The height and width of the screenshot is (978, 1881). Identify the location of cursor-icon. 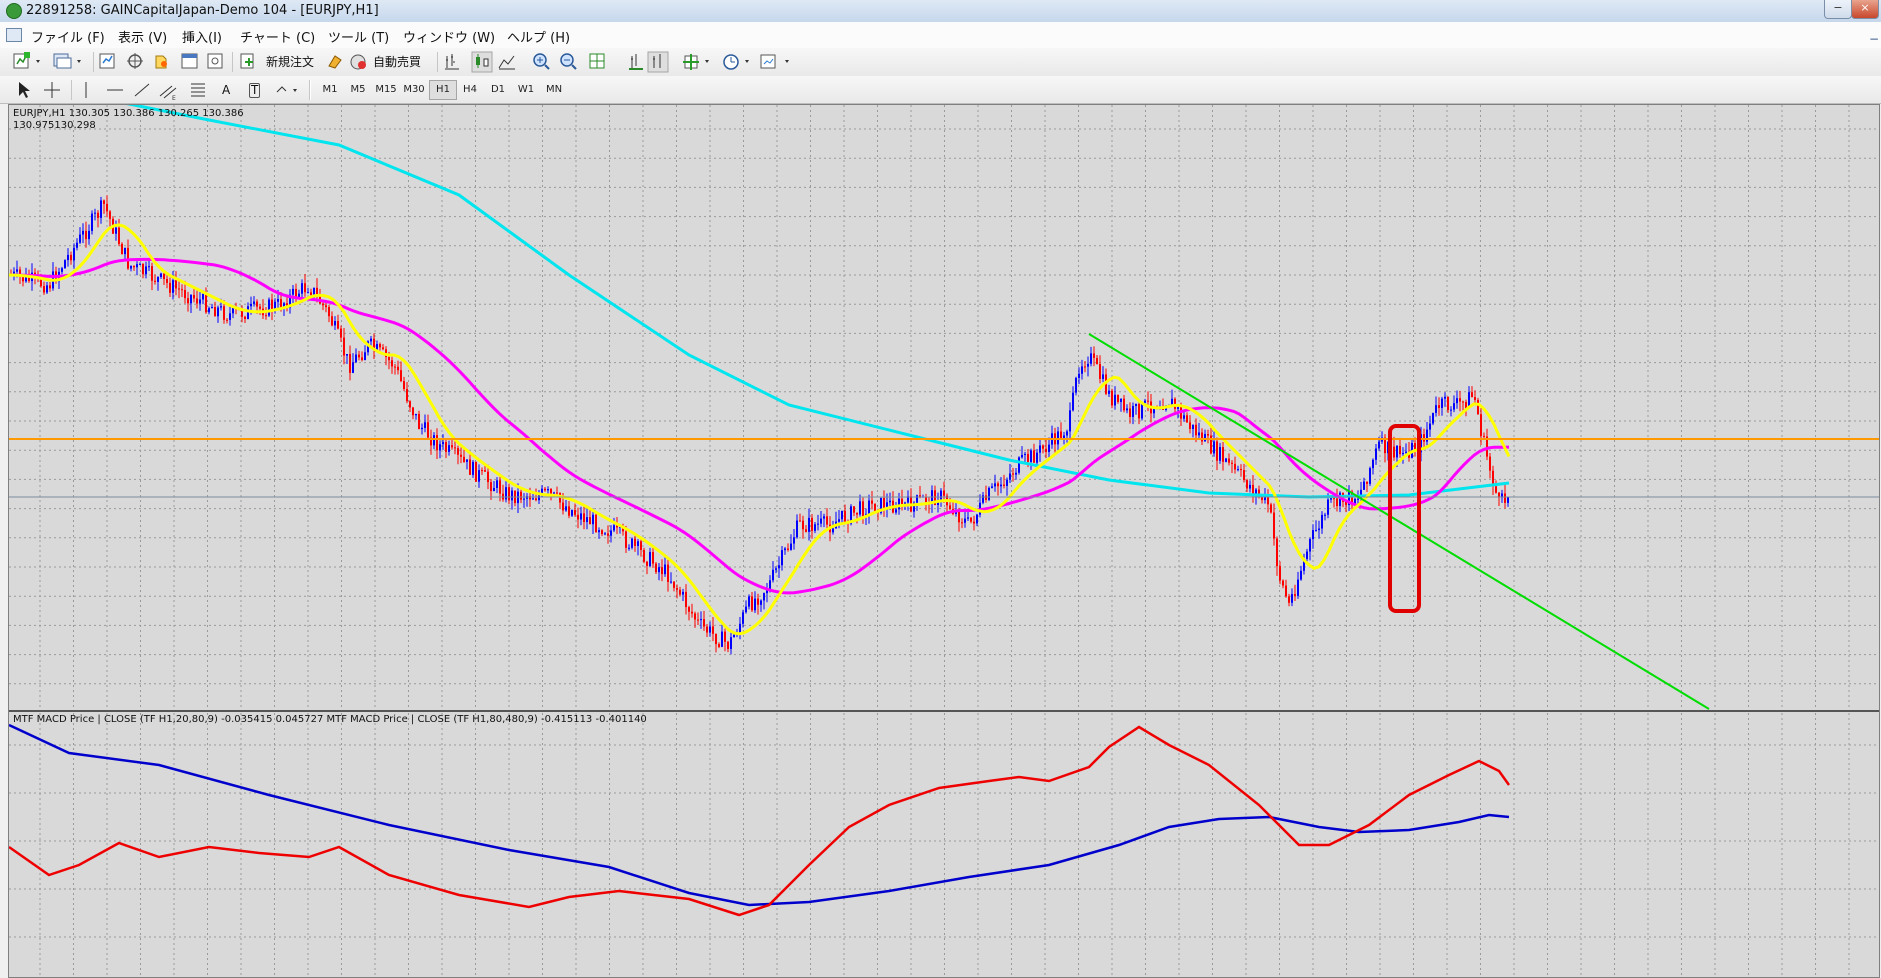
(24, 90).